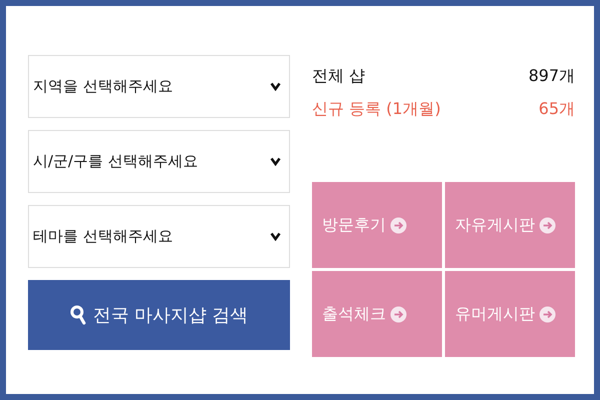 The height and width of the screenshot is (400, 600). I want to click on stat-label: 전체 샵, so click(339, 76).